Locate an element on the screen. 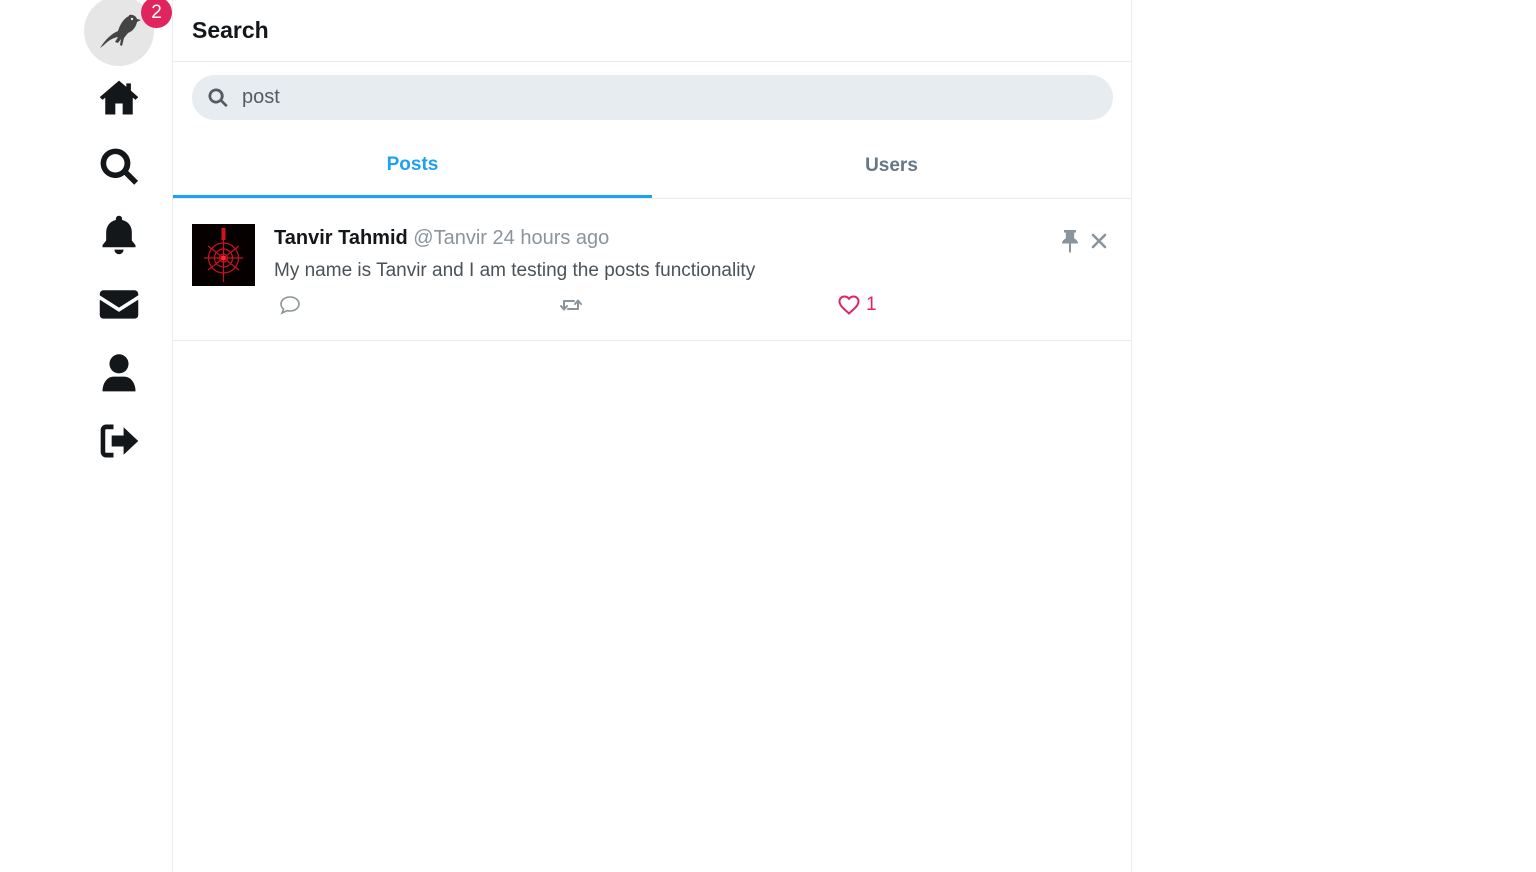  title-bar: Search is located at coordinates (652, 31).